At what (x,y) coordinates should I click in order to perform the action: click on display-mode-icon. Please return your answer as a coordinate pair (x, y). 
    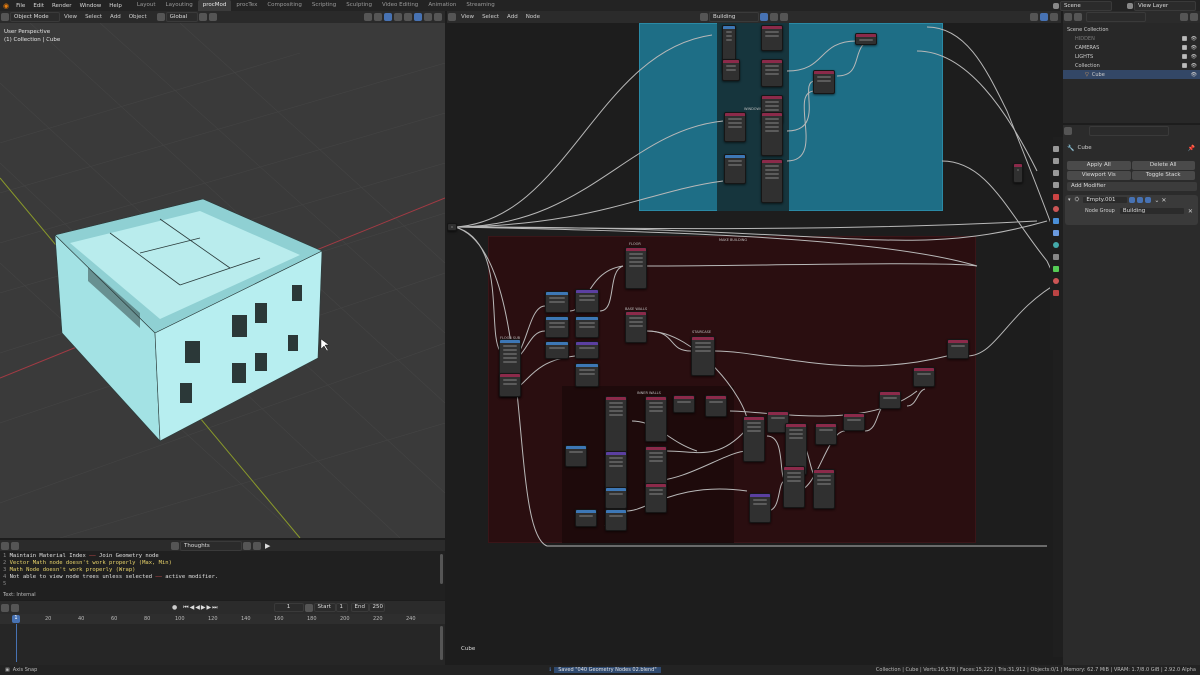
    Looking at the image, I should click on (1078, 17).